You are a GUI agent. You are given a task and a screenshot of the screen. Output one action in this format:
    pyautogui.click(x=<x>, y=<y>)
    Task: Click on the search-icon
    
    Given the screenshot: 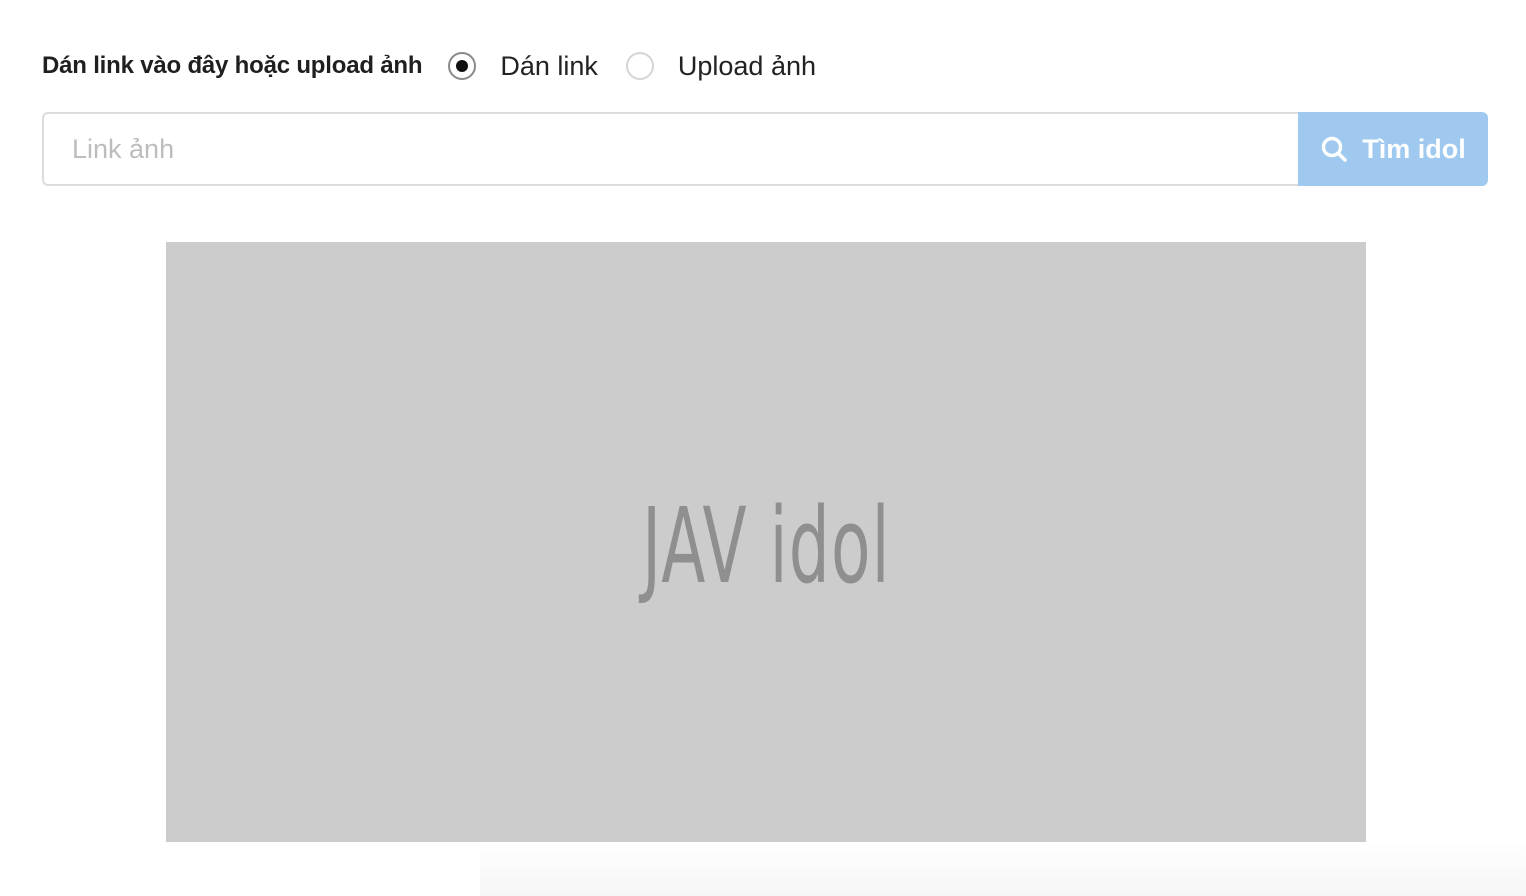 What is the action you would take?
    pyautogui.click(x=1334, y=149)
    